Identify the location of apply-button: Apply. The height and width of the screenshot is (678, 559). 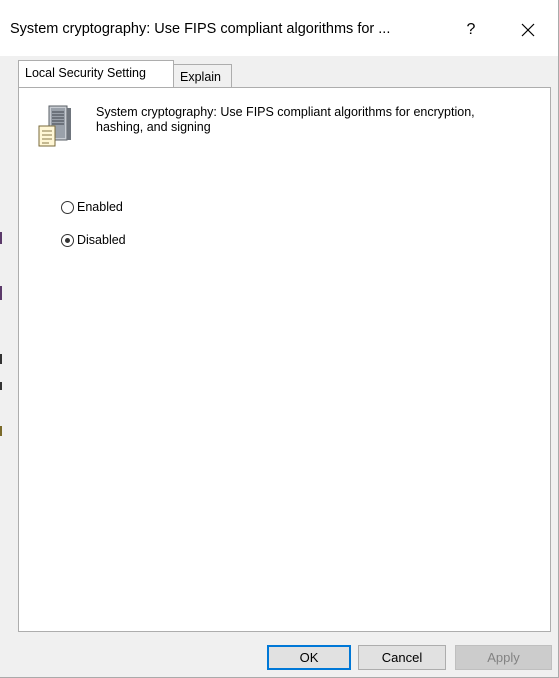
(503, 657).